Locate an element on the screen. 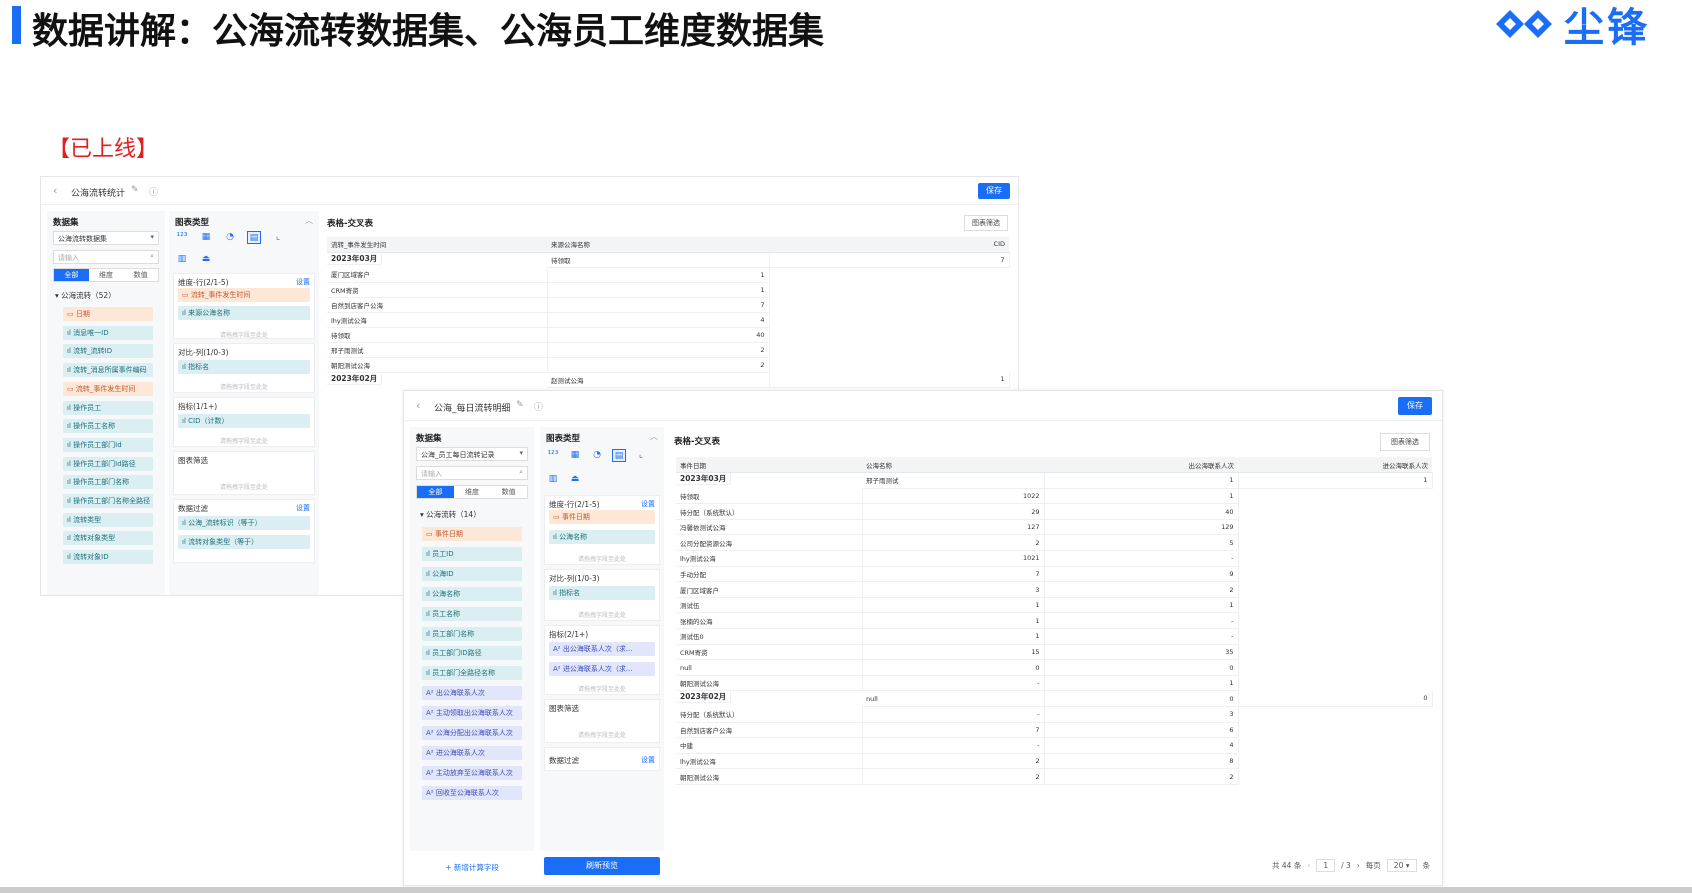 This screenshot has height=893, width=1692. field-item: ıl 员工部门名称 is located at coordinates (472, 633).